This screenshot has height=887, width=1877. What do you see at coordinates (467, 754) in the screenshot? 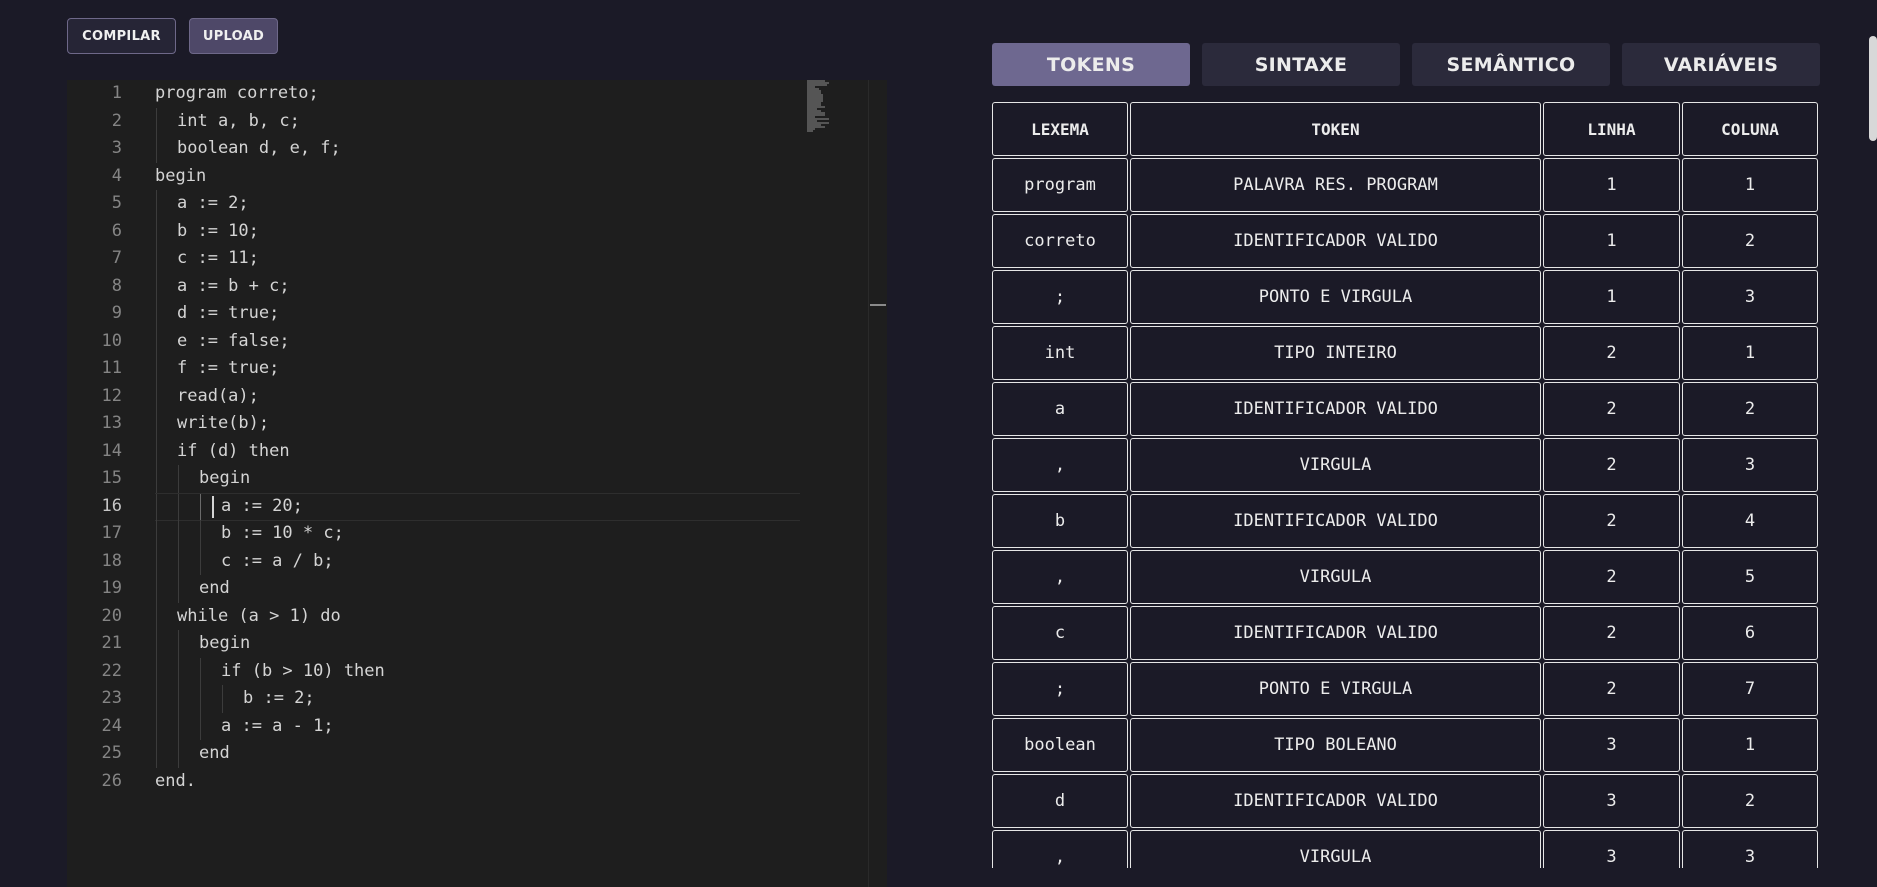
I see `editor-line: 25 end` at bounding box center [467, 754].